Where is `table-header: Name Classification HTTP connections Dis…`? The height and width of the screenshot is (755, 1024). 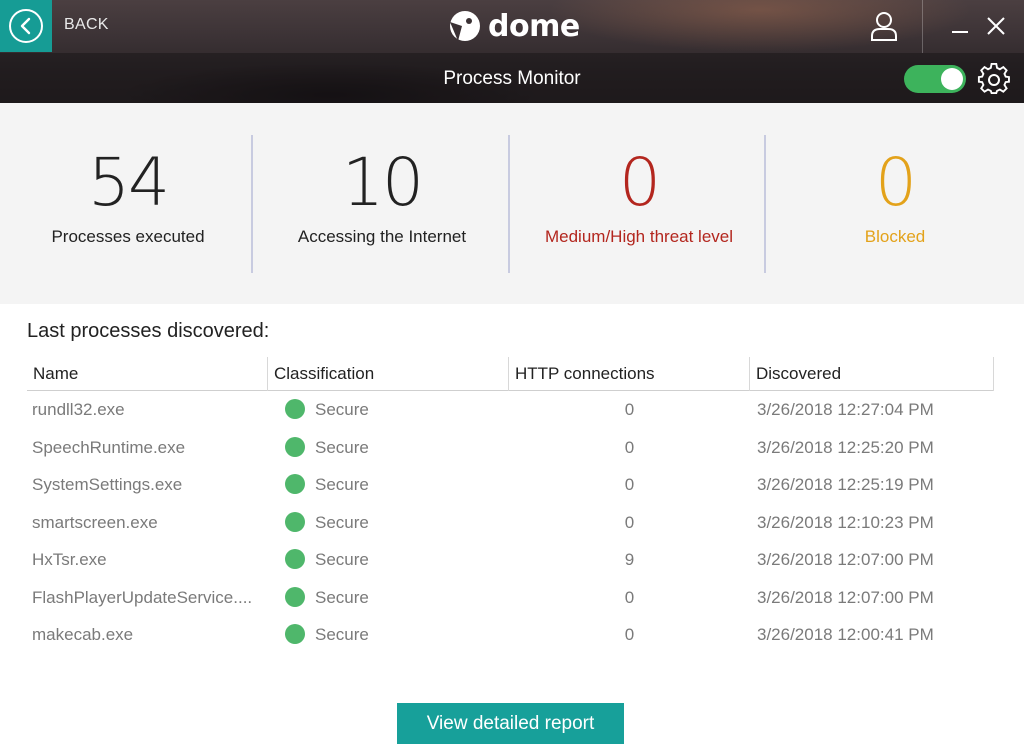
table-header: Name Classification HTTP connections Dis… is located at coordinates (510, 374).